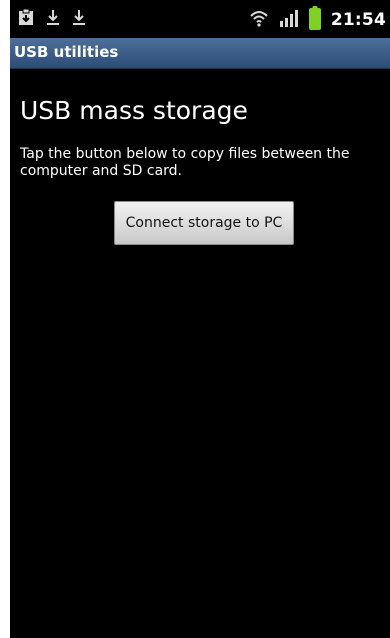  I want to click on signal-icon, so click(289, 20).